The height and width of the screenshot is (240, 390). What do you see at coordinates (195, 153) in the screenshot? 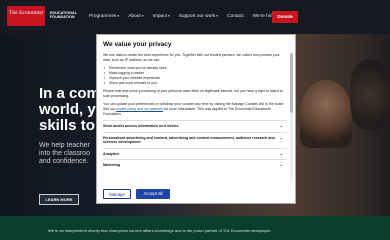
I see `consent-section-analytics: Analytics ⌄` at bounding box center [195, 153].